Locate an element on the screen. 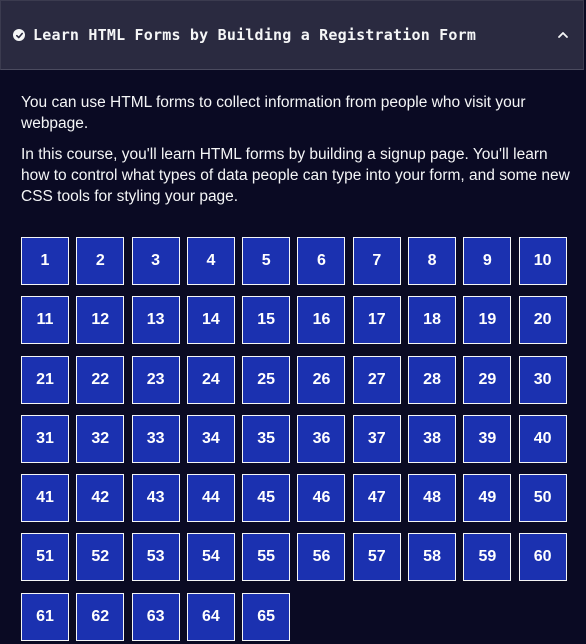  step-button: 11 is located at coordinates (45, 320).